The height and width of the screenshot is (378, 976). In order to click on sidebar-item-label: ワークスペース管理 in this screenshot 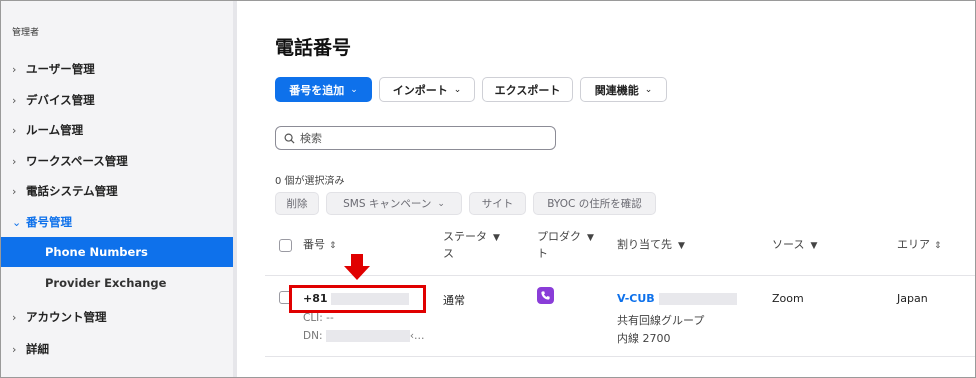, I will do `click(77, 161)`.